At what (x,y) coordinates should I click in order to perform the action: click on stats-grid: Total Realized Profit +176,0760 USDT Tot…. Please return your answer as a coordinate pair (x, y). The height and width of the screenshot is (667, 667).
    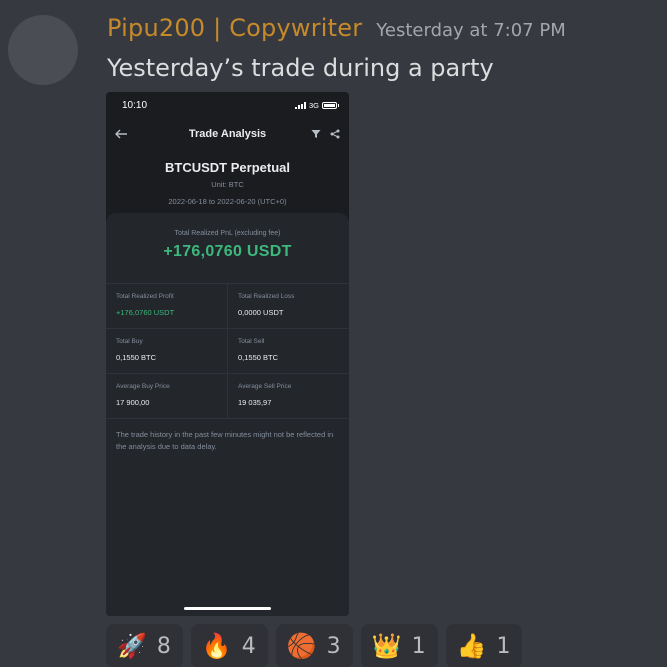
    Looking at the image, I should click on (227, 351).